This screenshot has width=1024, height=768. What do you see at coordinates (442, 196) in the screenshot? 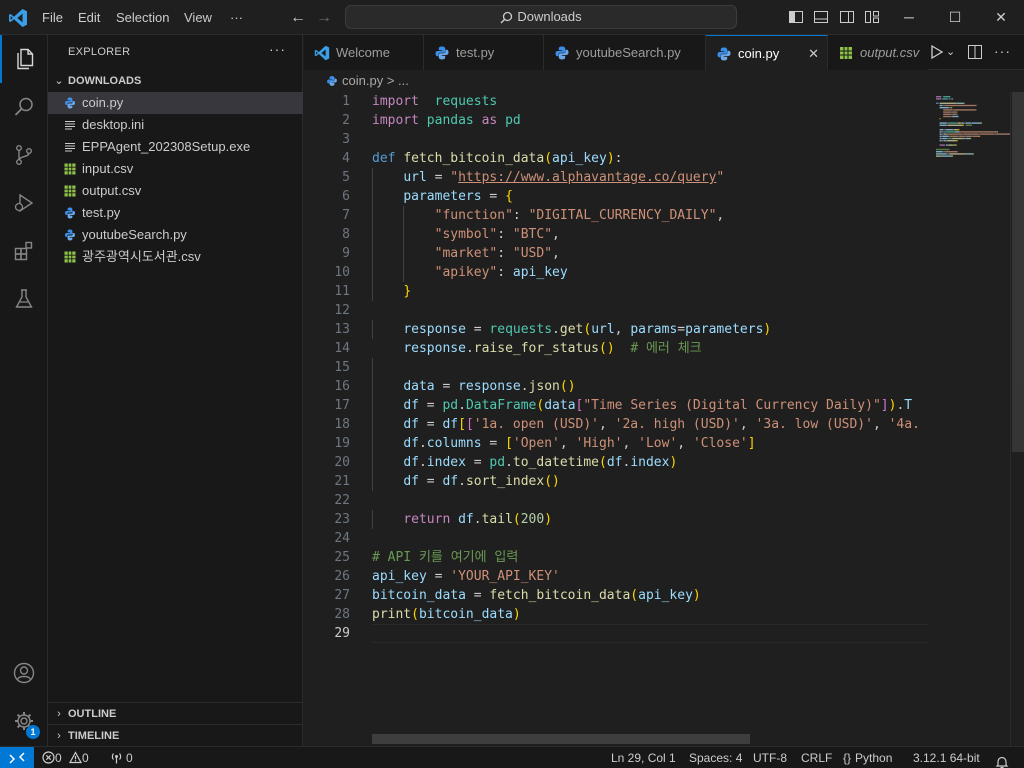
I see `code-line: parameters = {` at bounding box center [442, 196].